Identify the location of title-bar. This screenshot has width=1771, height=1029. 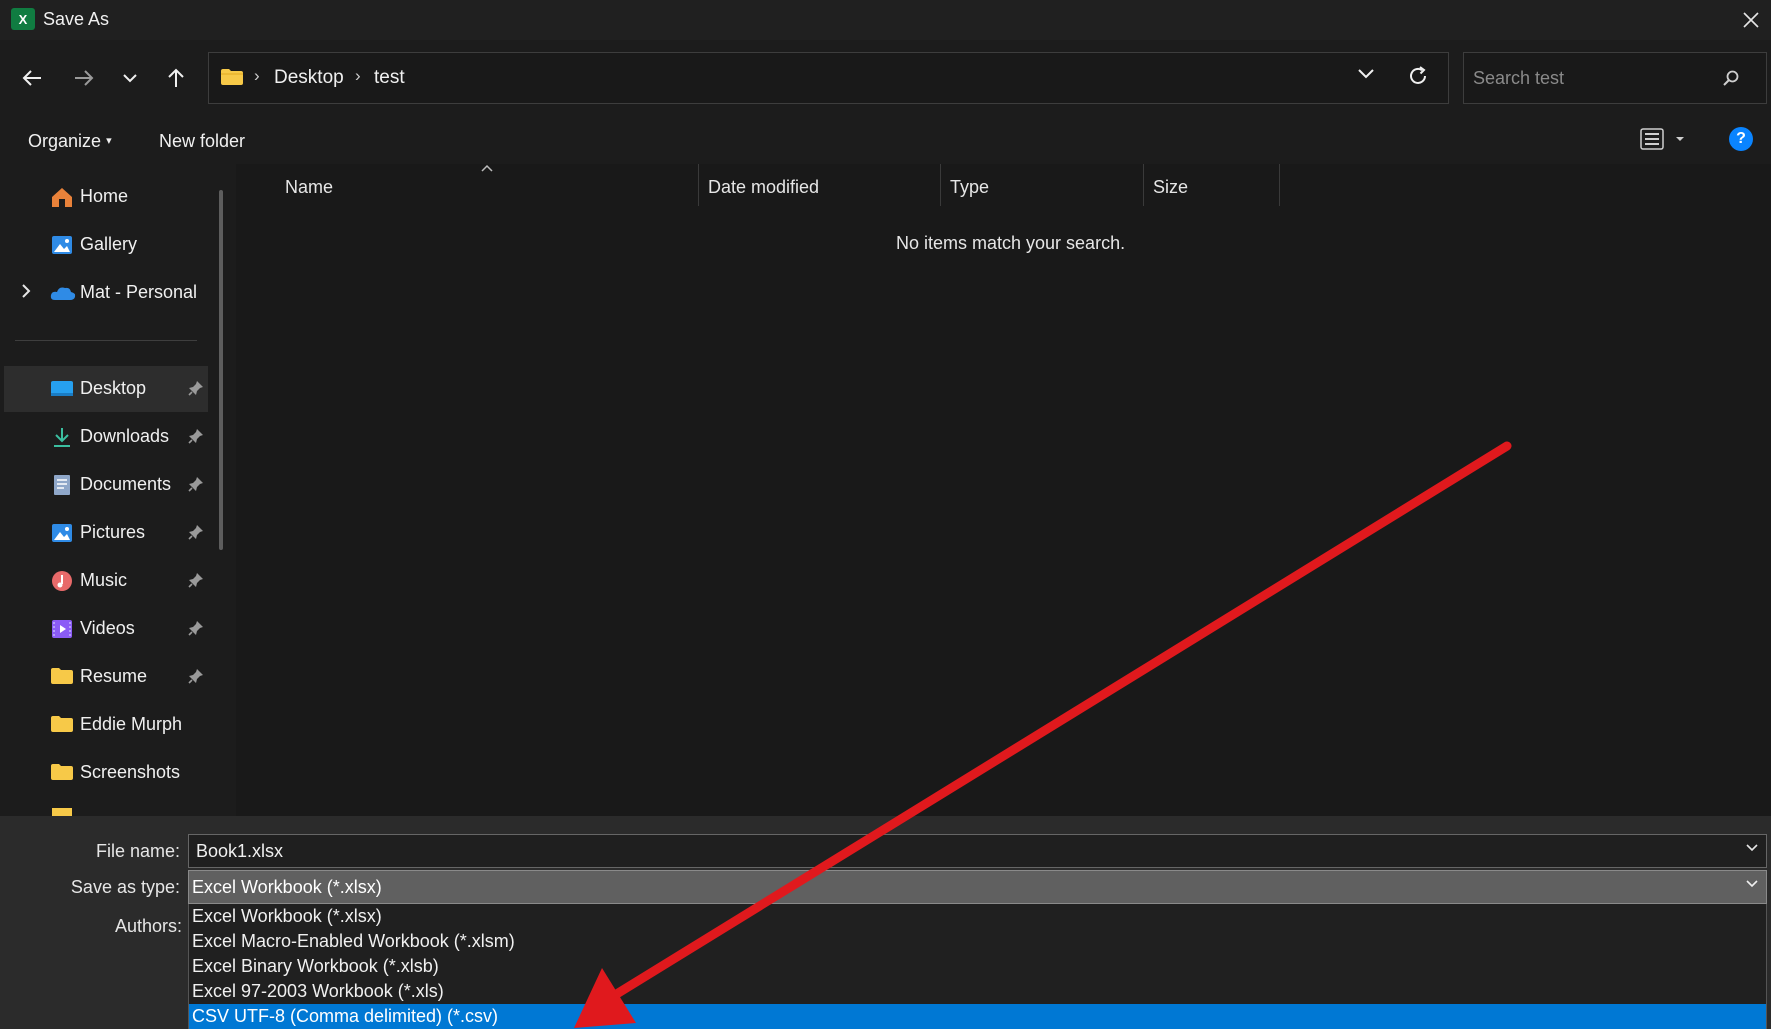
(885, 20).